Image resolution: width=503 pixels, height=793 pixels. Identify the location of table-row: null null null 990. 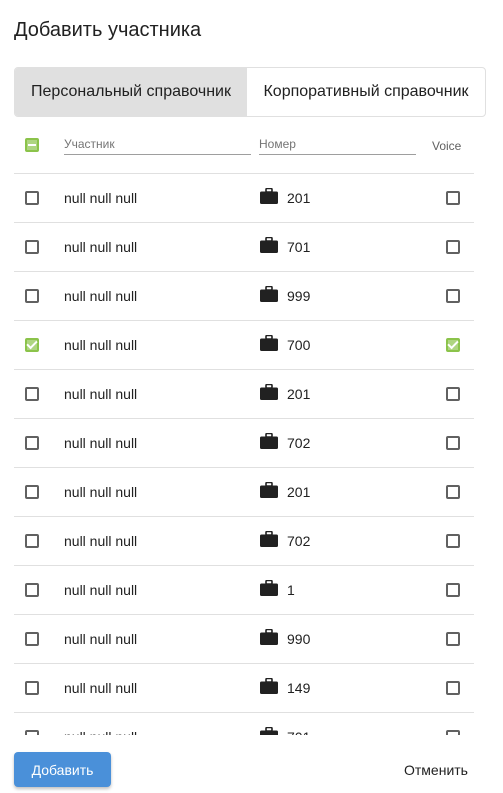
(244, 639).